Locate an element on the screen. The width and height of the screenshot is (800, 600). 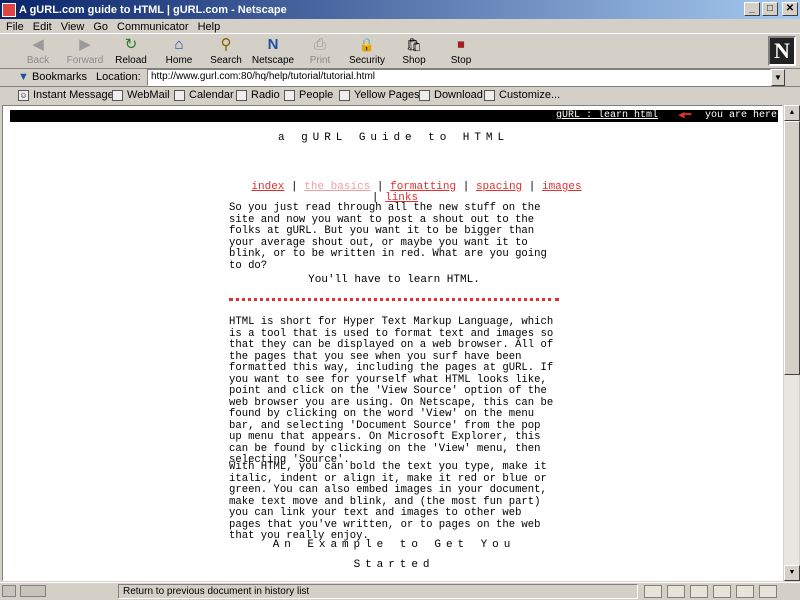
search-icon: ⚲ is located at coordinates (226, 44).